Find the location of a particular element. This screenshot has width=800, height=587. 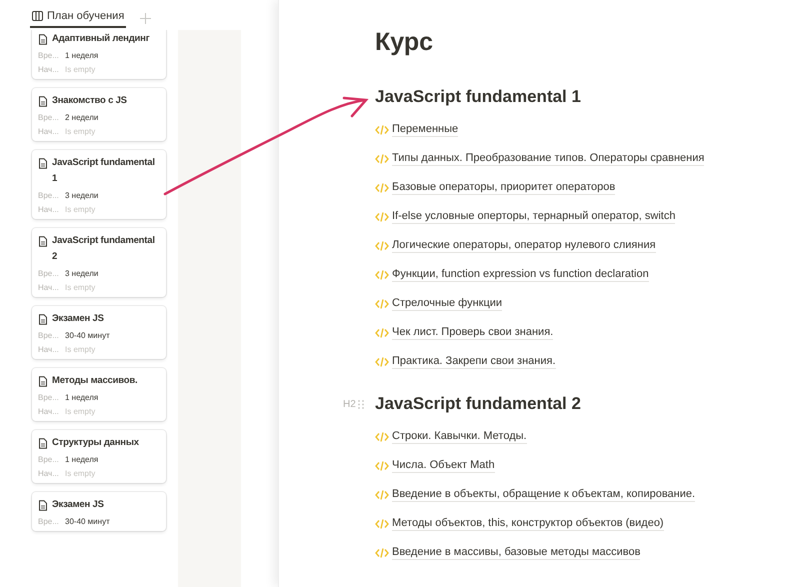

board-card: JavaScript fundamental 2 Вре... 3 недели Нач... Is empty is located at coordinates (99, 262).